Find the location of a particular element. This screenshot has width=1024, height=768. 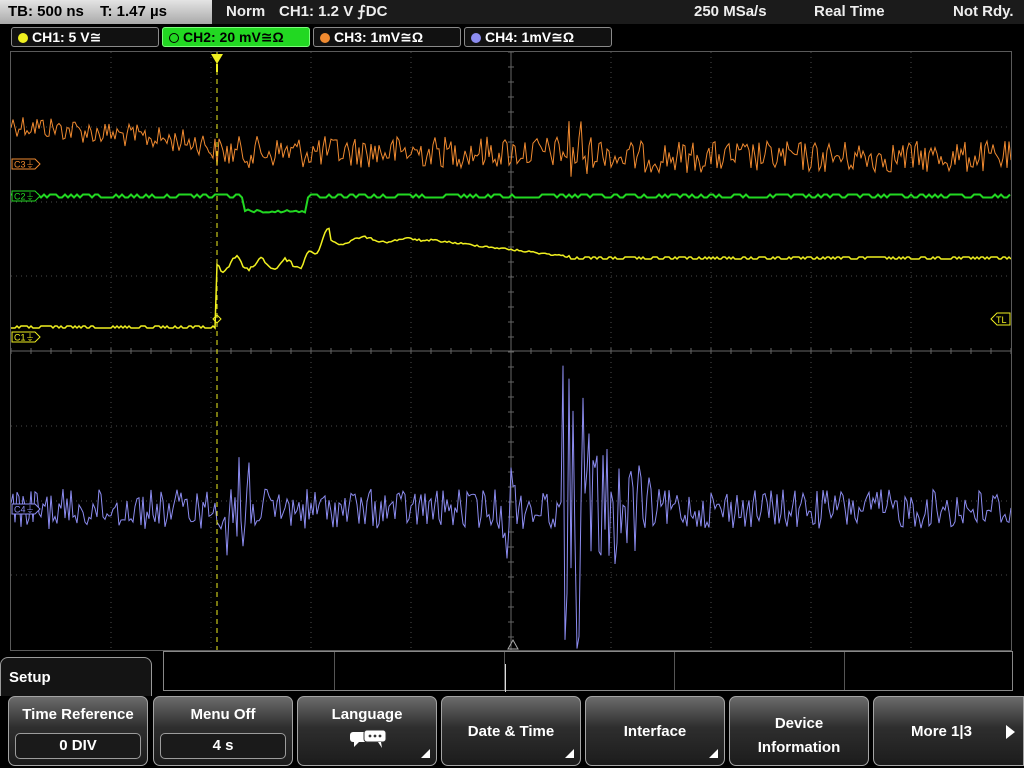

channel-tab-ch2: CH2: 20 mV≅Ω is located at coordinates (236, 37).